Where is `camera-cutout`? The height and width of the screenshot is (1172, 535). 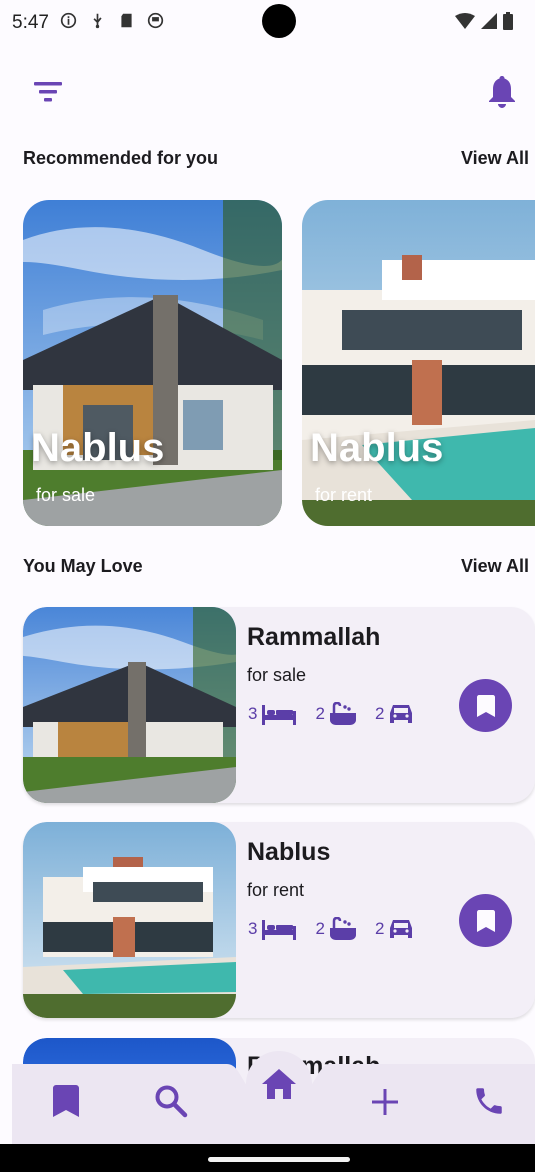
camera-cutout is located at coordinates (279, 21).